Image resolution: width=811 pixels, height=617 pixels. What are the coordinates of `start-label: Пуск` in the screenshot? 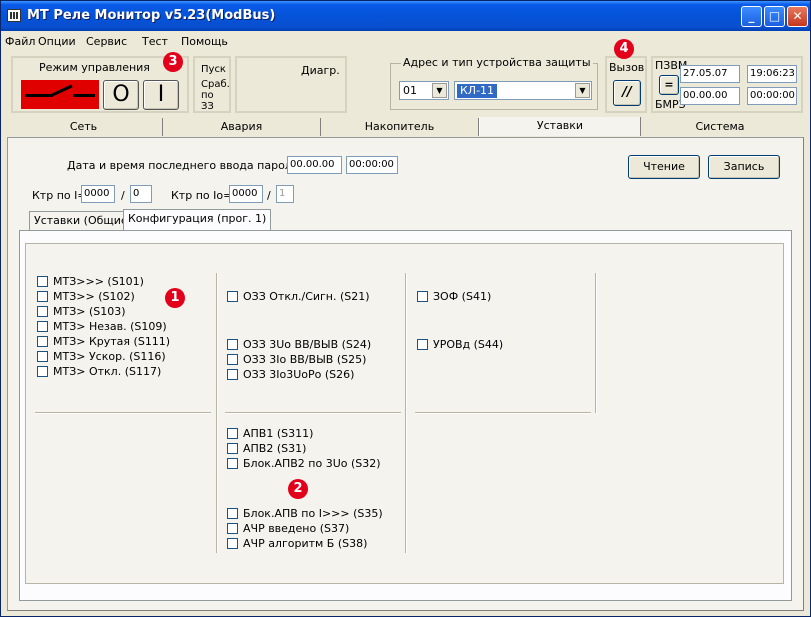 It's located at (213, 69).